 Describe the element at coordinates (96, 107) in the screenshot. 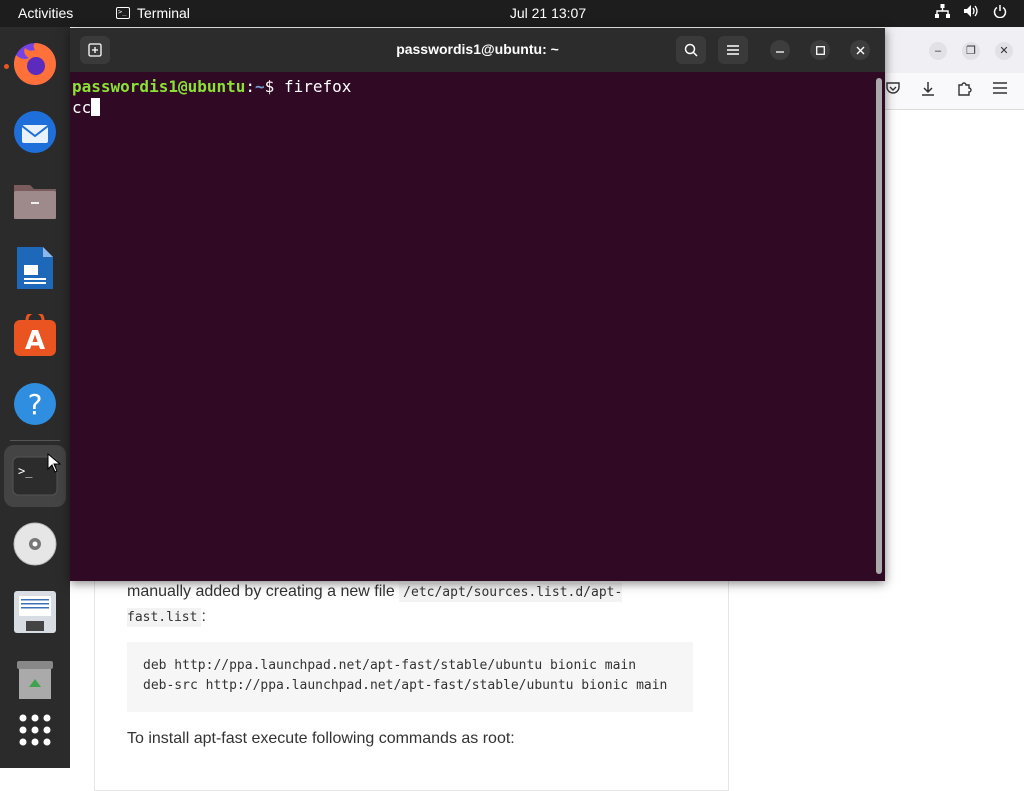

I see `text-cursor` at that location.